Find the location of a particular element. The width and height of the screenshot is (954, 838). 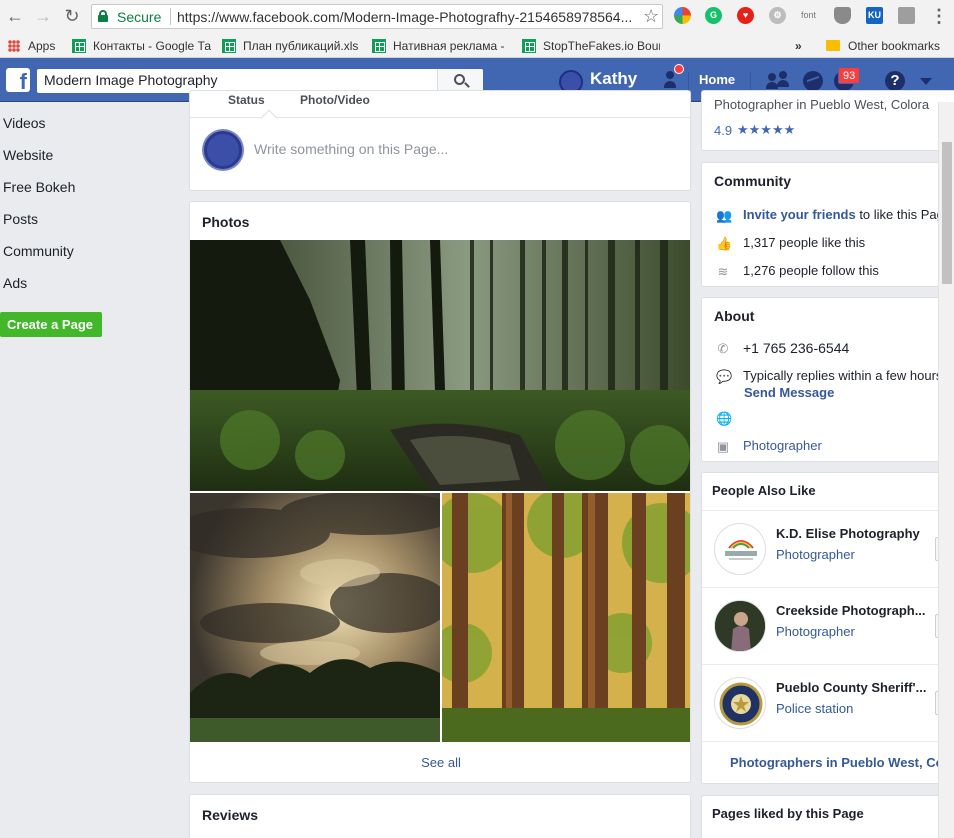

nav-videos: Videos is located at coordinates (24, 123).